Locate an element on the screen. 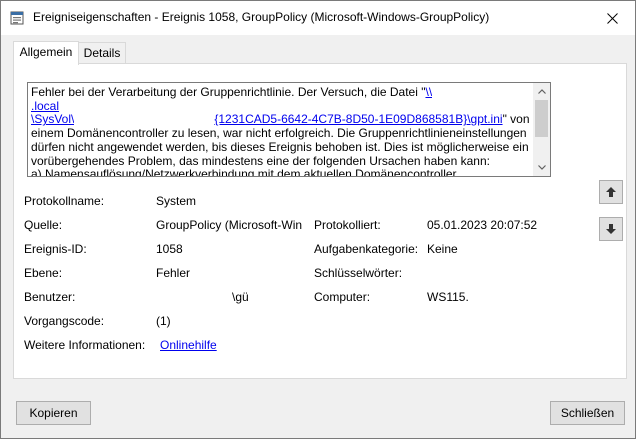  previous-event-button is located at coordinates (611, 192).